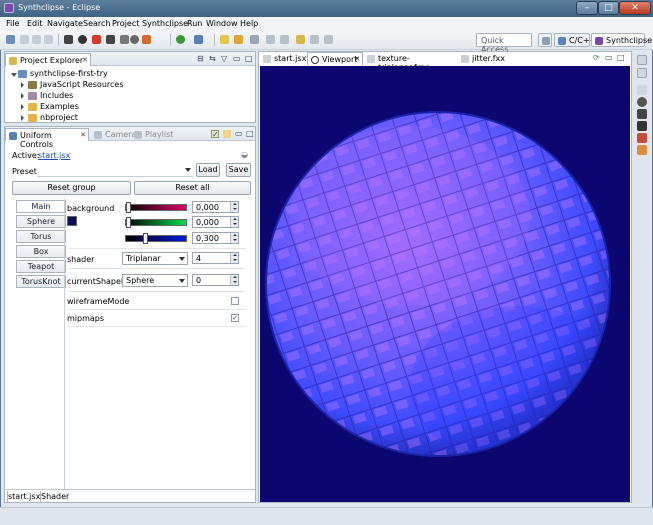 Image resolution: width=653 pixels, height=525 pixels. What do you see at coordinates (608, 8) in the screenshot?
I see `maximize-button: □` at bounding box center [608, 8].